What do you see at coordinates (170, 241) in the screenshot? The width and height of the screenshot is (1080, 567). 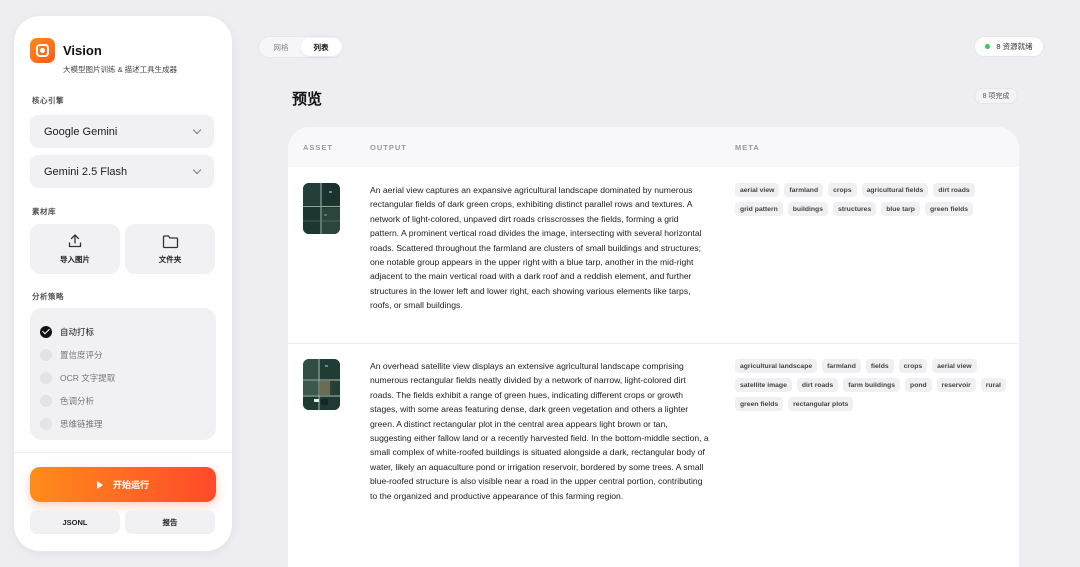 I see `folder-icon` at bounding box center [170, 241].